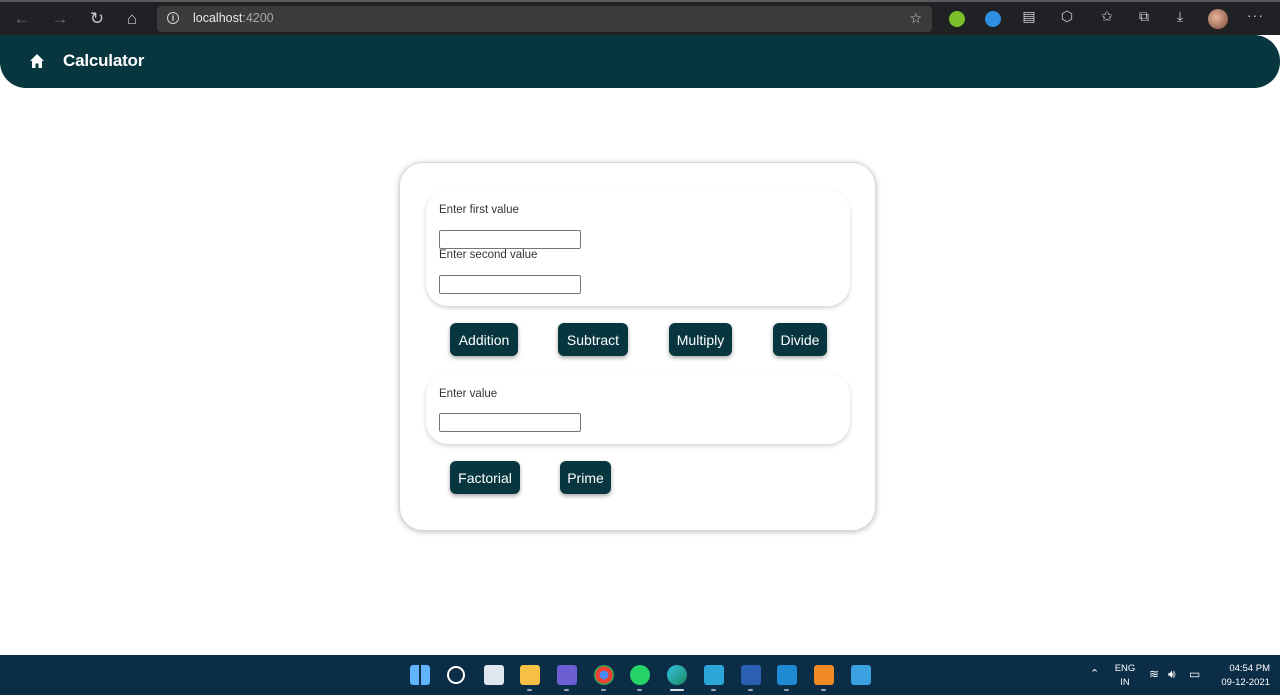 Image resolution: width=1280 pixels, height=695 pixels. What do you see at coordinates (468, 394) in the screenshot?
I see `value-label: Enter value` at bounding box center [468, 394].